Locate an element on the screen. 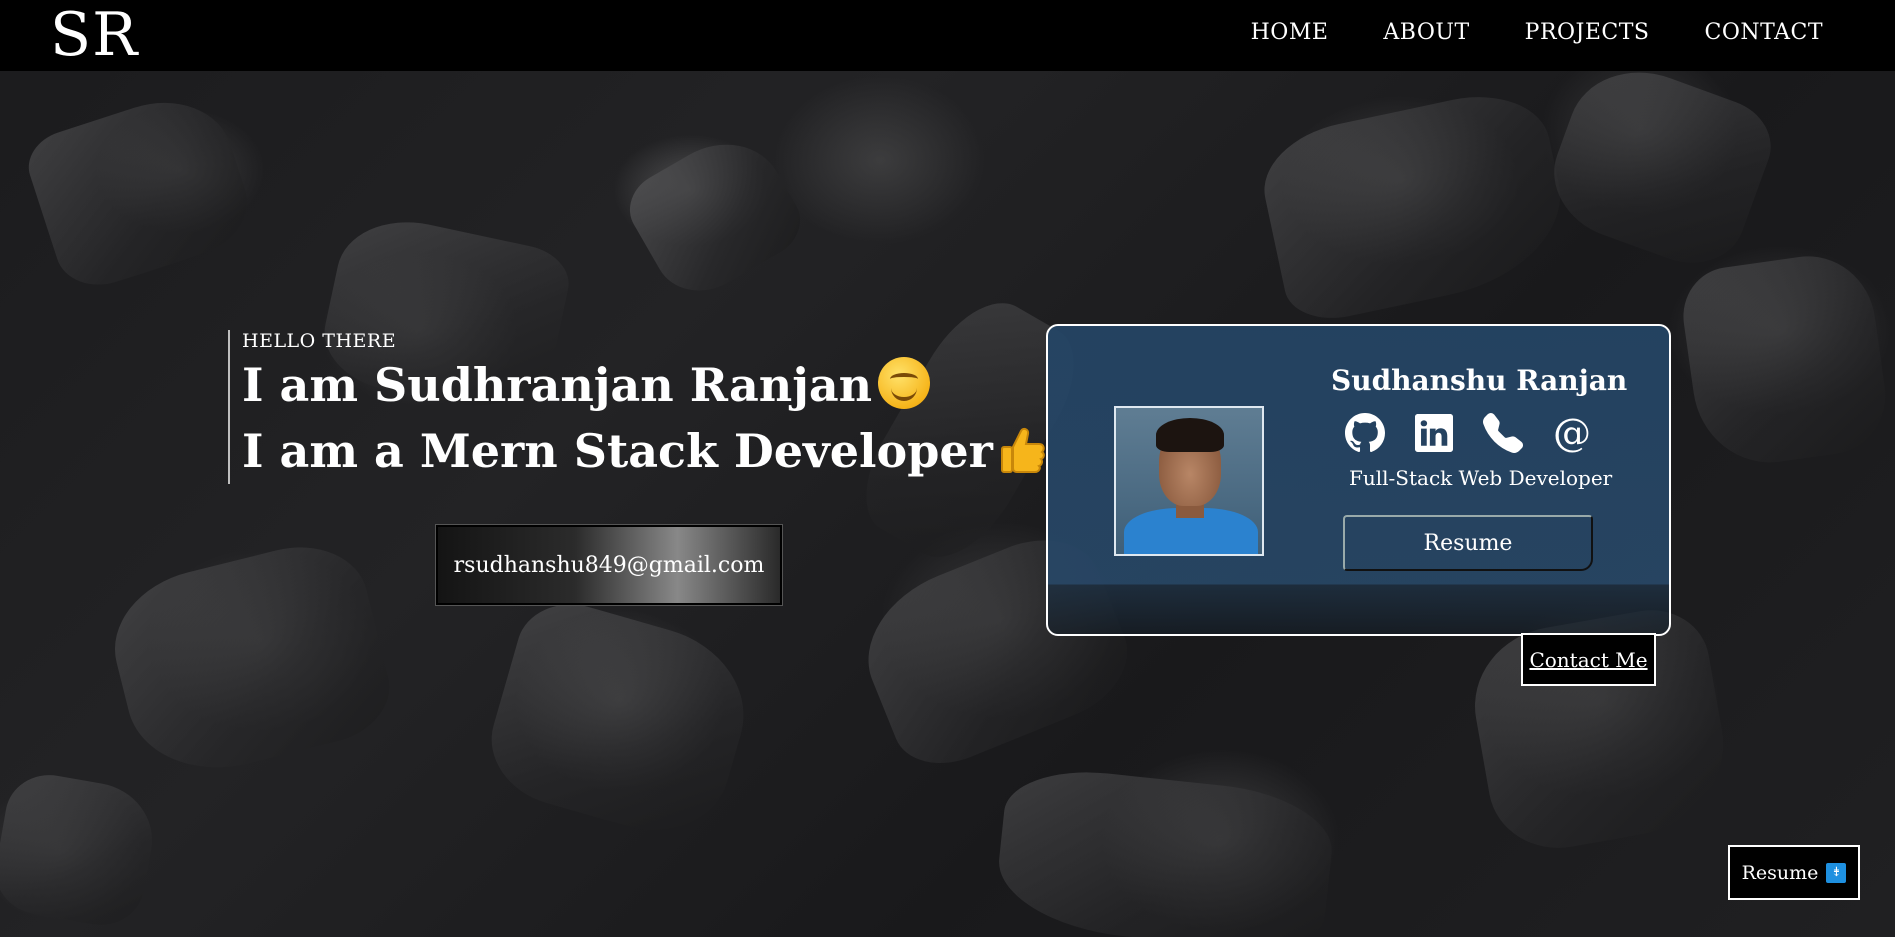 Image resolution: width=1895 pixels, height=937 pixels. headline-line-1: I am Sudhranjan Ranjan is located at coordinates (615, 385).